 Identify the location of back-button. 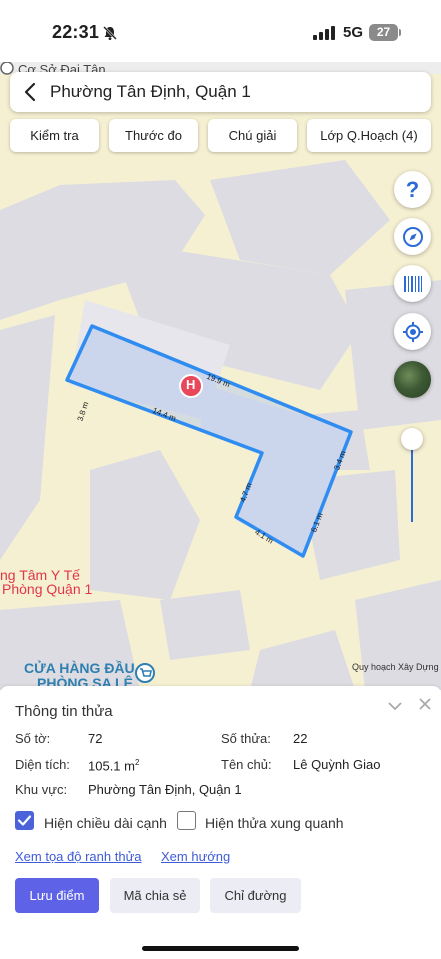
(30, 92).